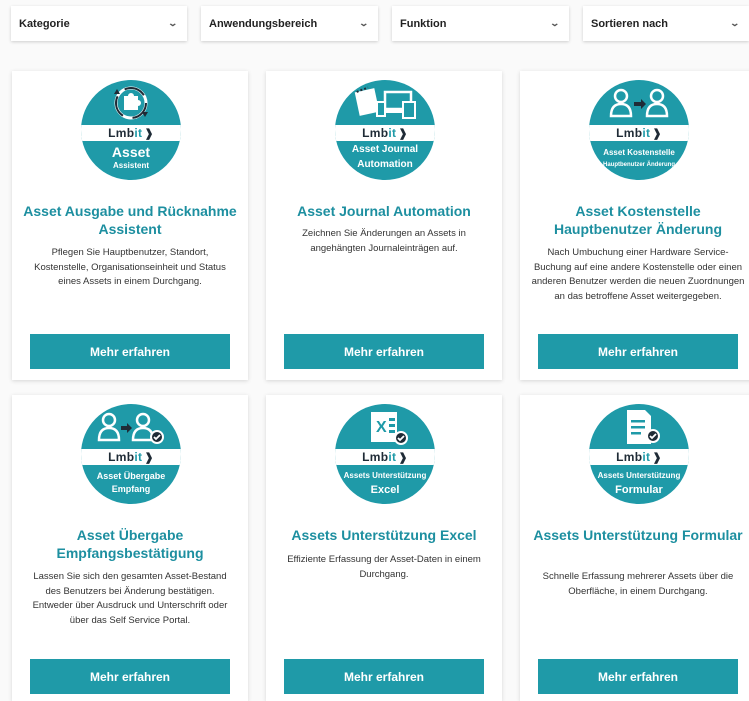 The image size is (749, 701). Describe the element at coordinates (639, 490) in the screenshot. I see `badge-line2: Formular` at that location.